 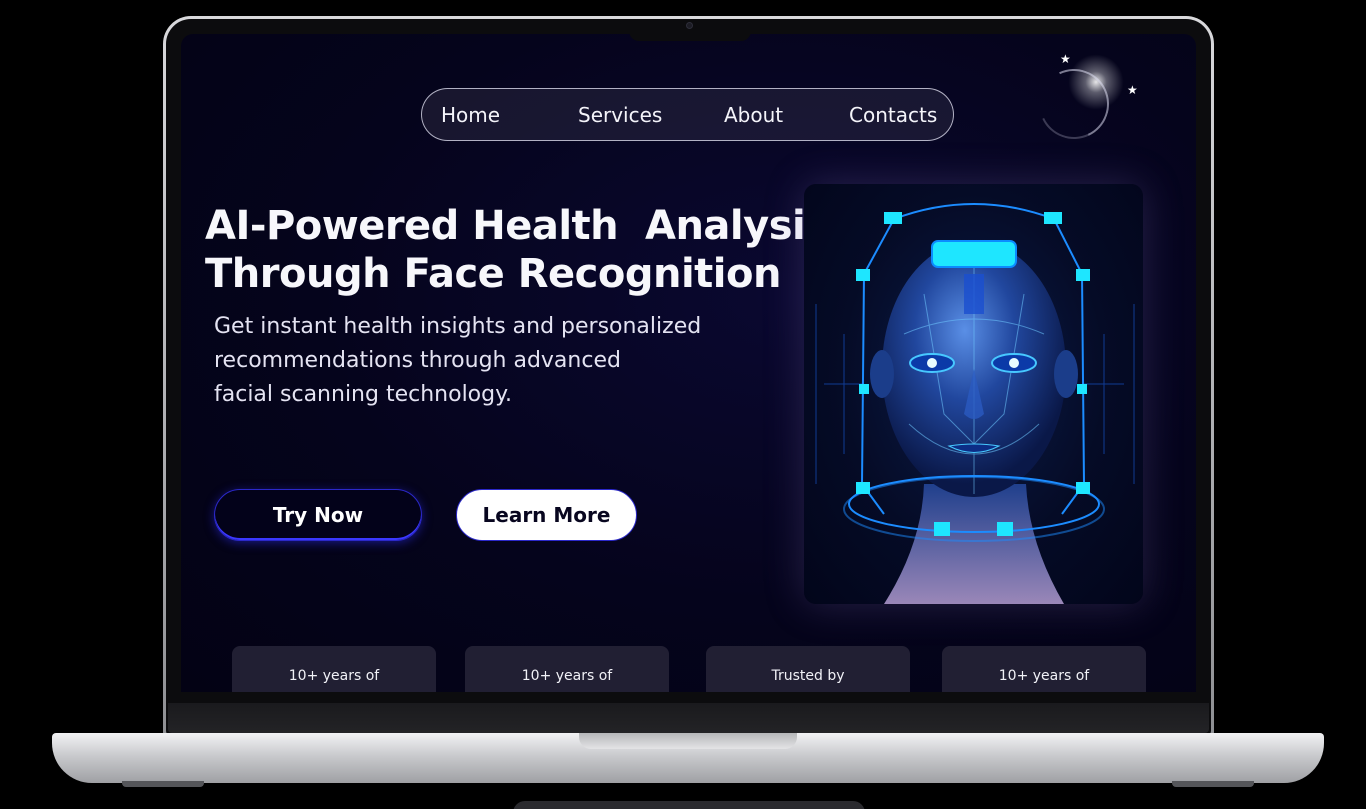 I want to click on hero-title-line: AI-Powered Health Analysis, so click(x=517, y=226).